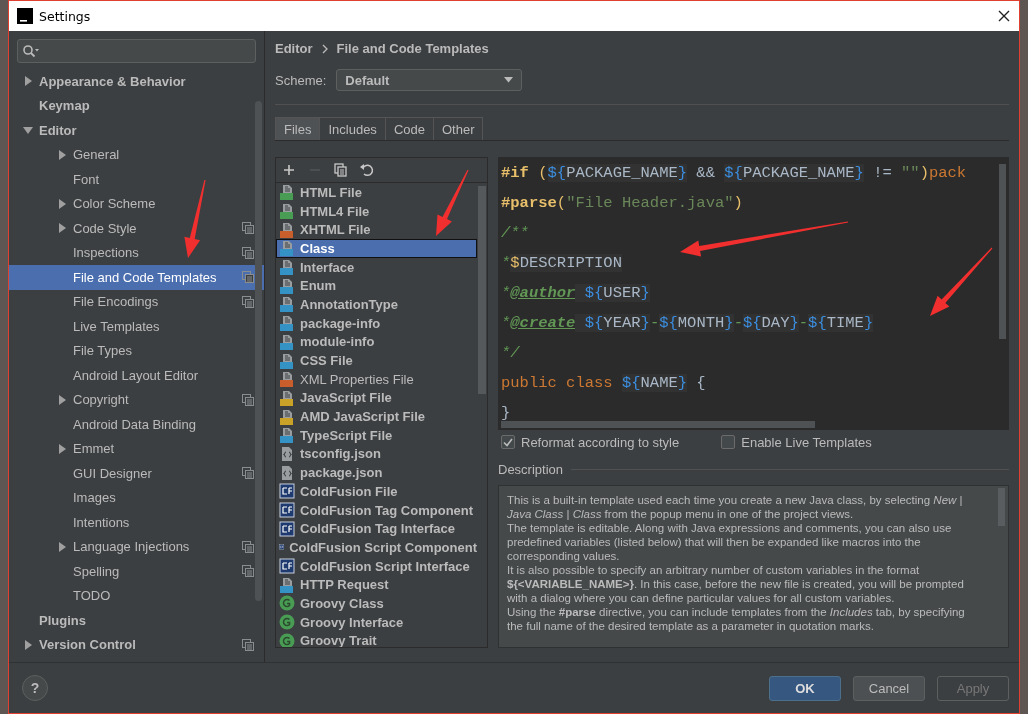 Image resolution: width=1028 pixels, height=714 pixels. I want to click on template-item: package.json, so click(376, 472).